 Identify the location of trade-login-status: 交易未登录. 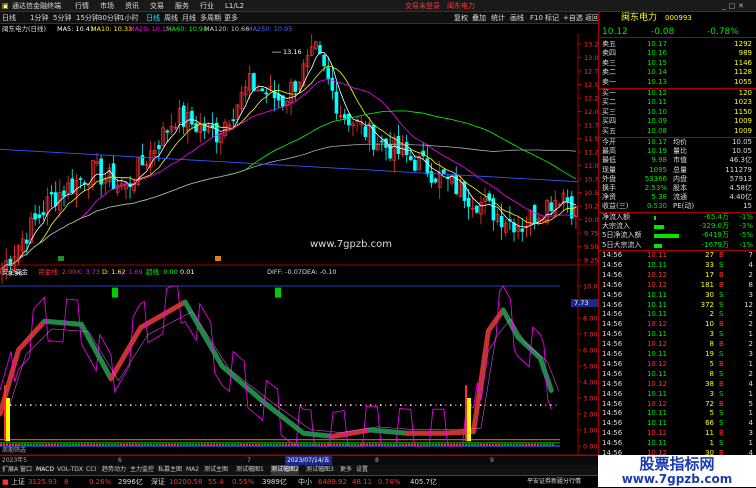
(422, 6).